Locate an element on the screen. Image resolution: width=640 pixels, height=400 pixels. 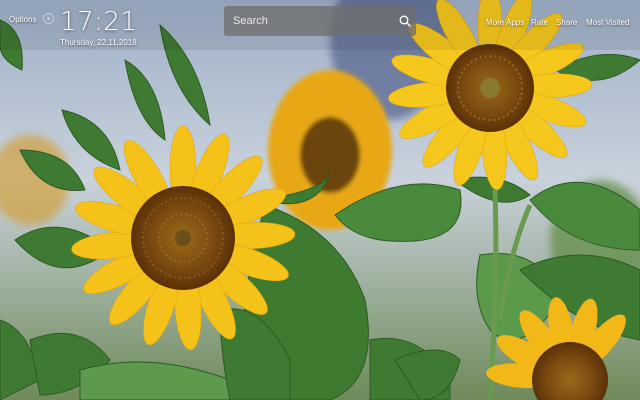
clock-date: Thursday, 22.11.2018 is located at coordinates (98, 42).